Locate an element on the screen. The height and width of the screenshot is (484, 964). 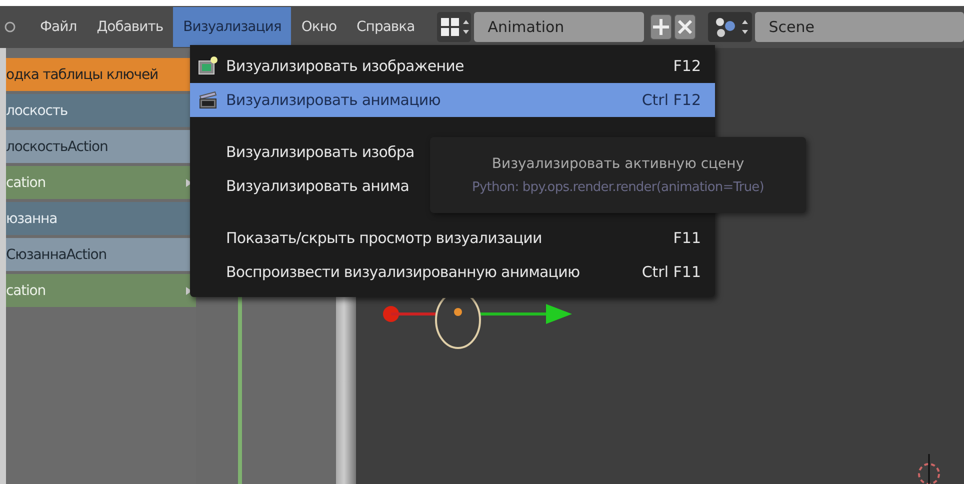
layout-icon is located at coordinates (453, 27).